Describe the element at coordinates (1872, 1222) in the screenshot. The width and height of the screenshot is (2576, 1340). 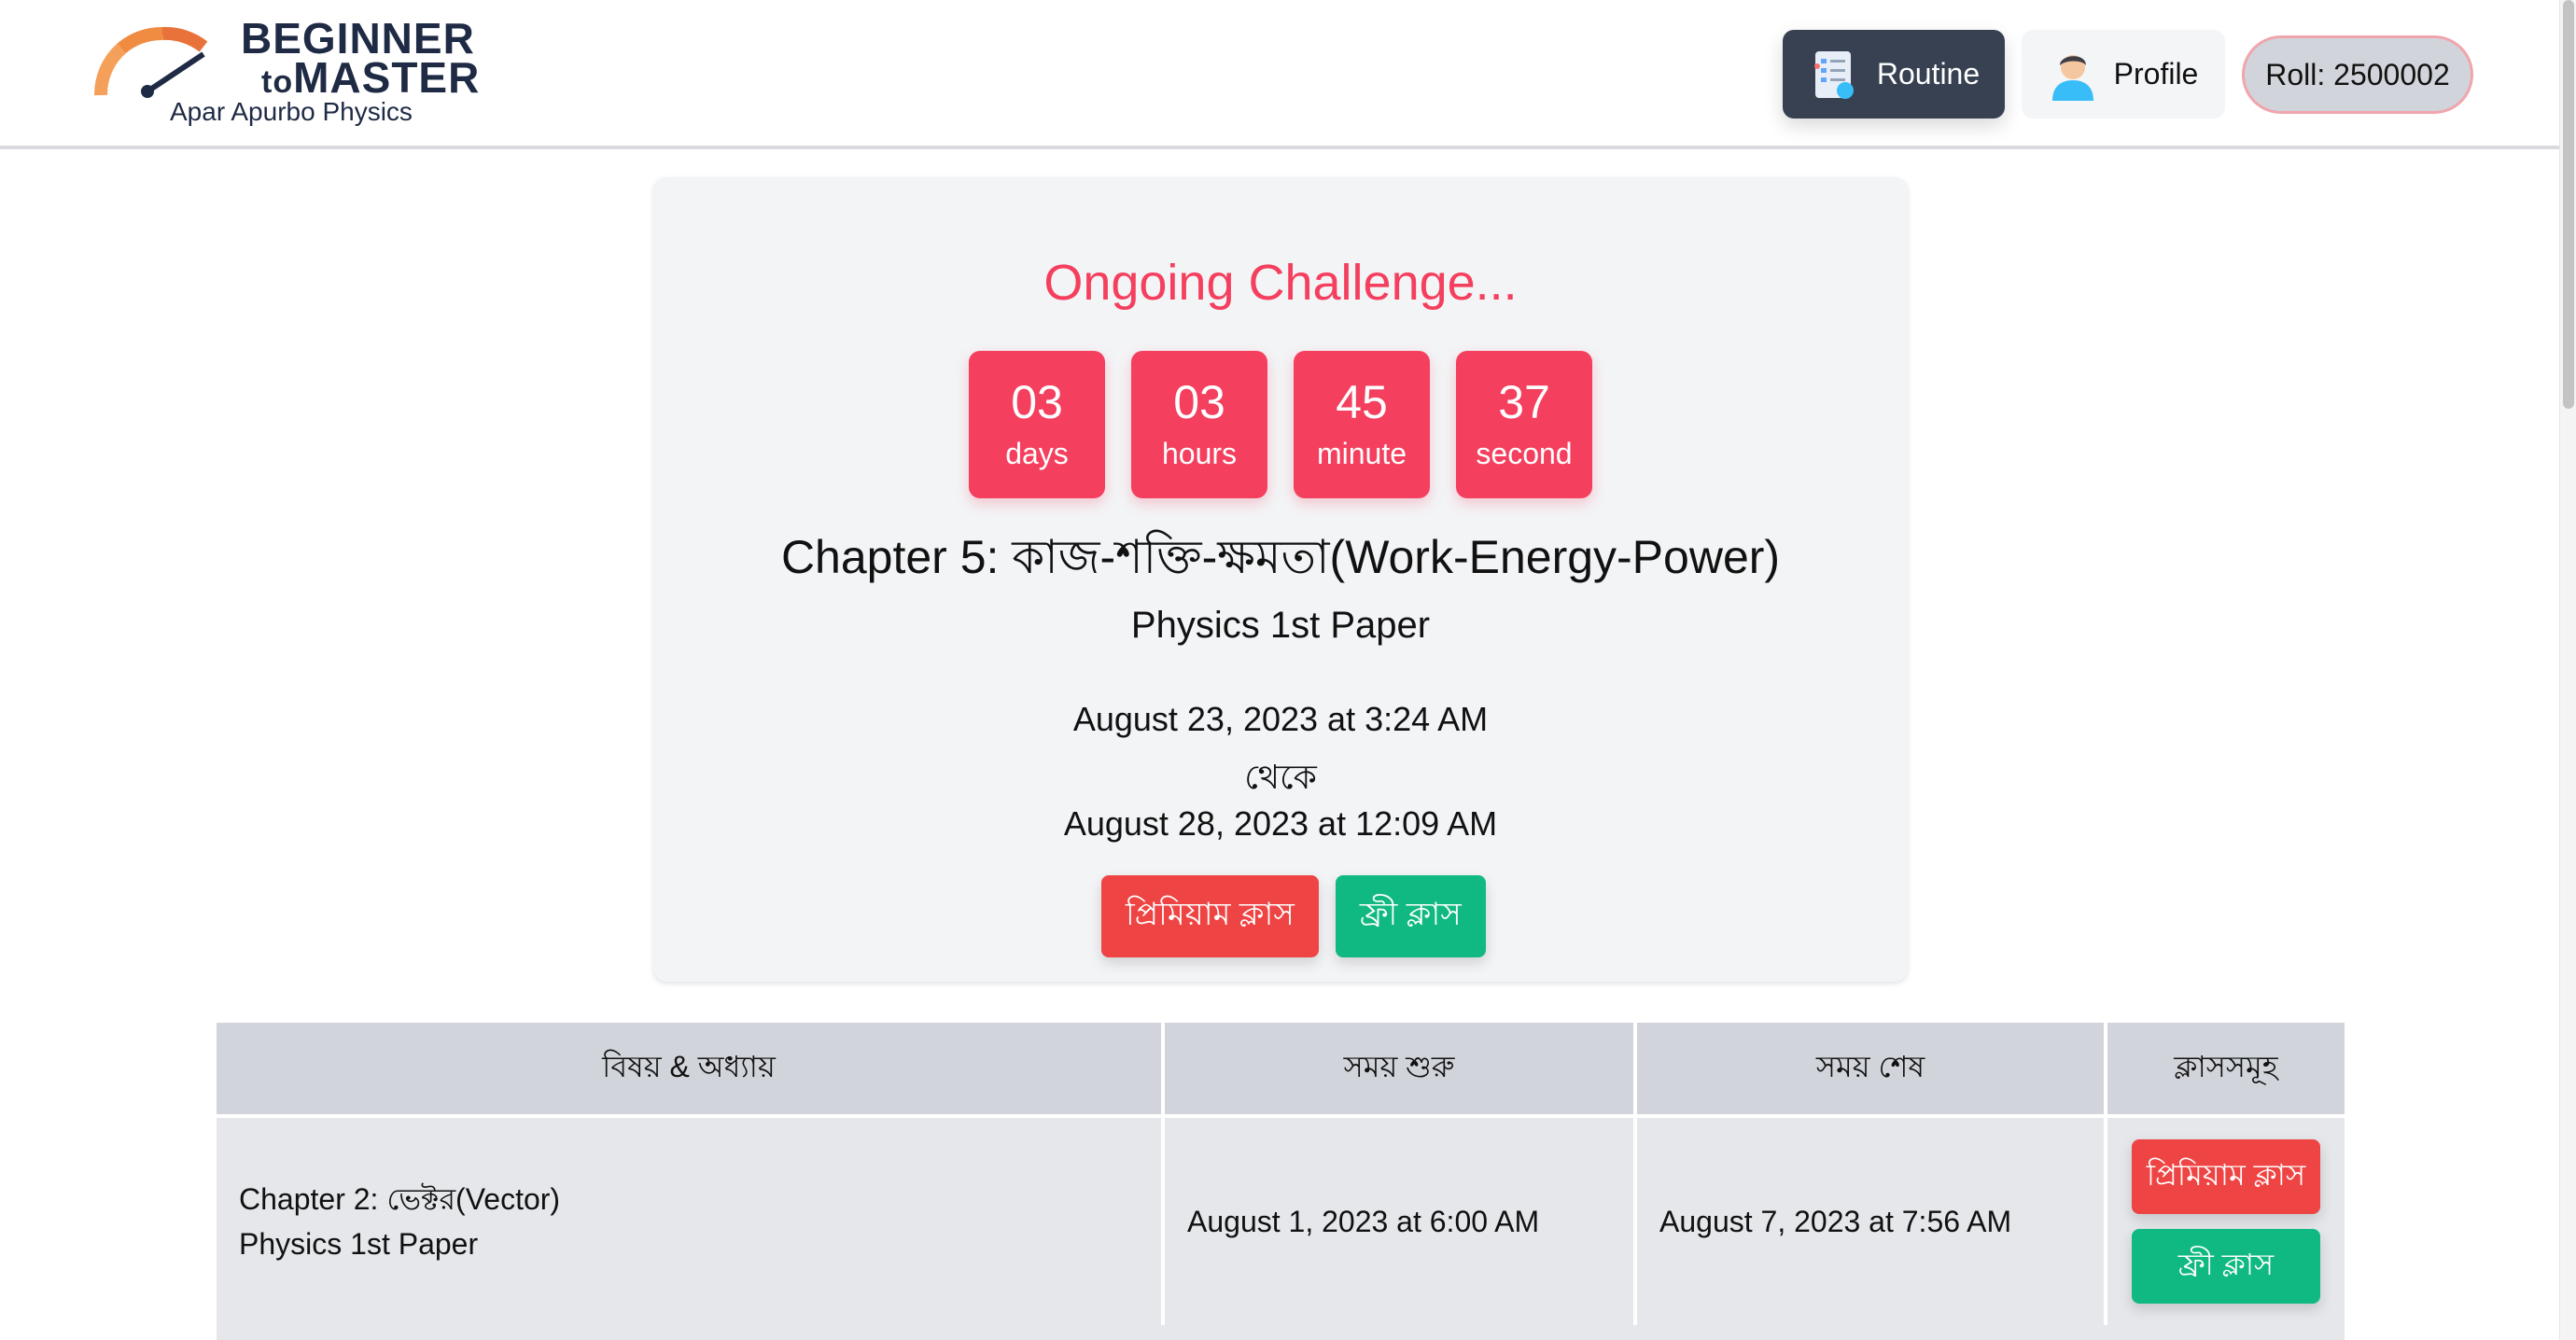
I see `cell-end-time: August 7, 2023 at 7:56 AM` at that location.